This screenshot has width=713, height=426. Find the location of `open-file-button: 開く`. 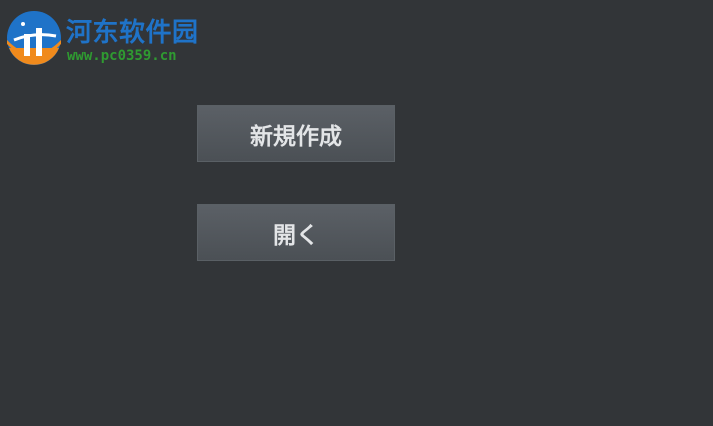

open-file-button: 開く is located at coordinates (296, 232).